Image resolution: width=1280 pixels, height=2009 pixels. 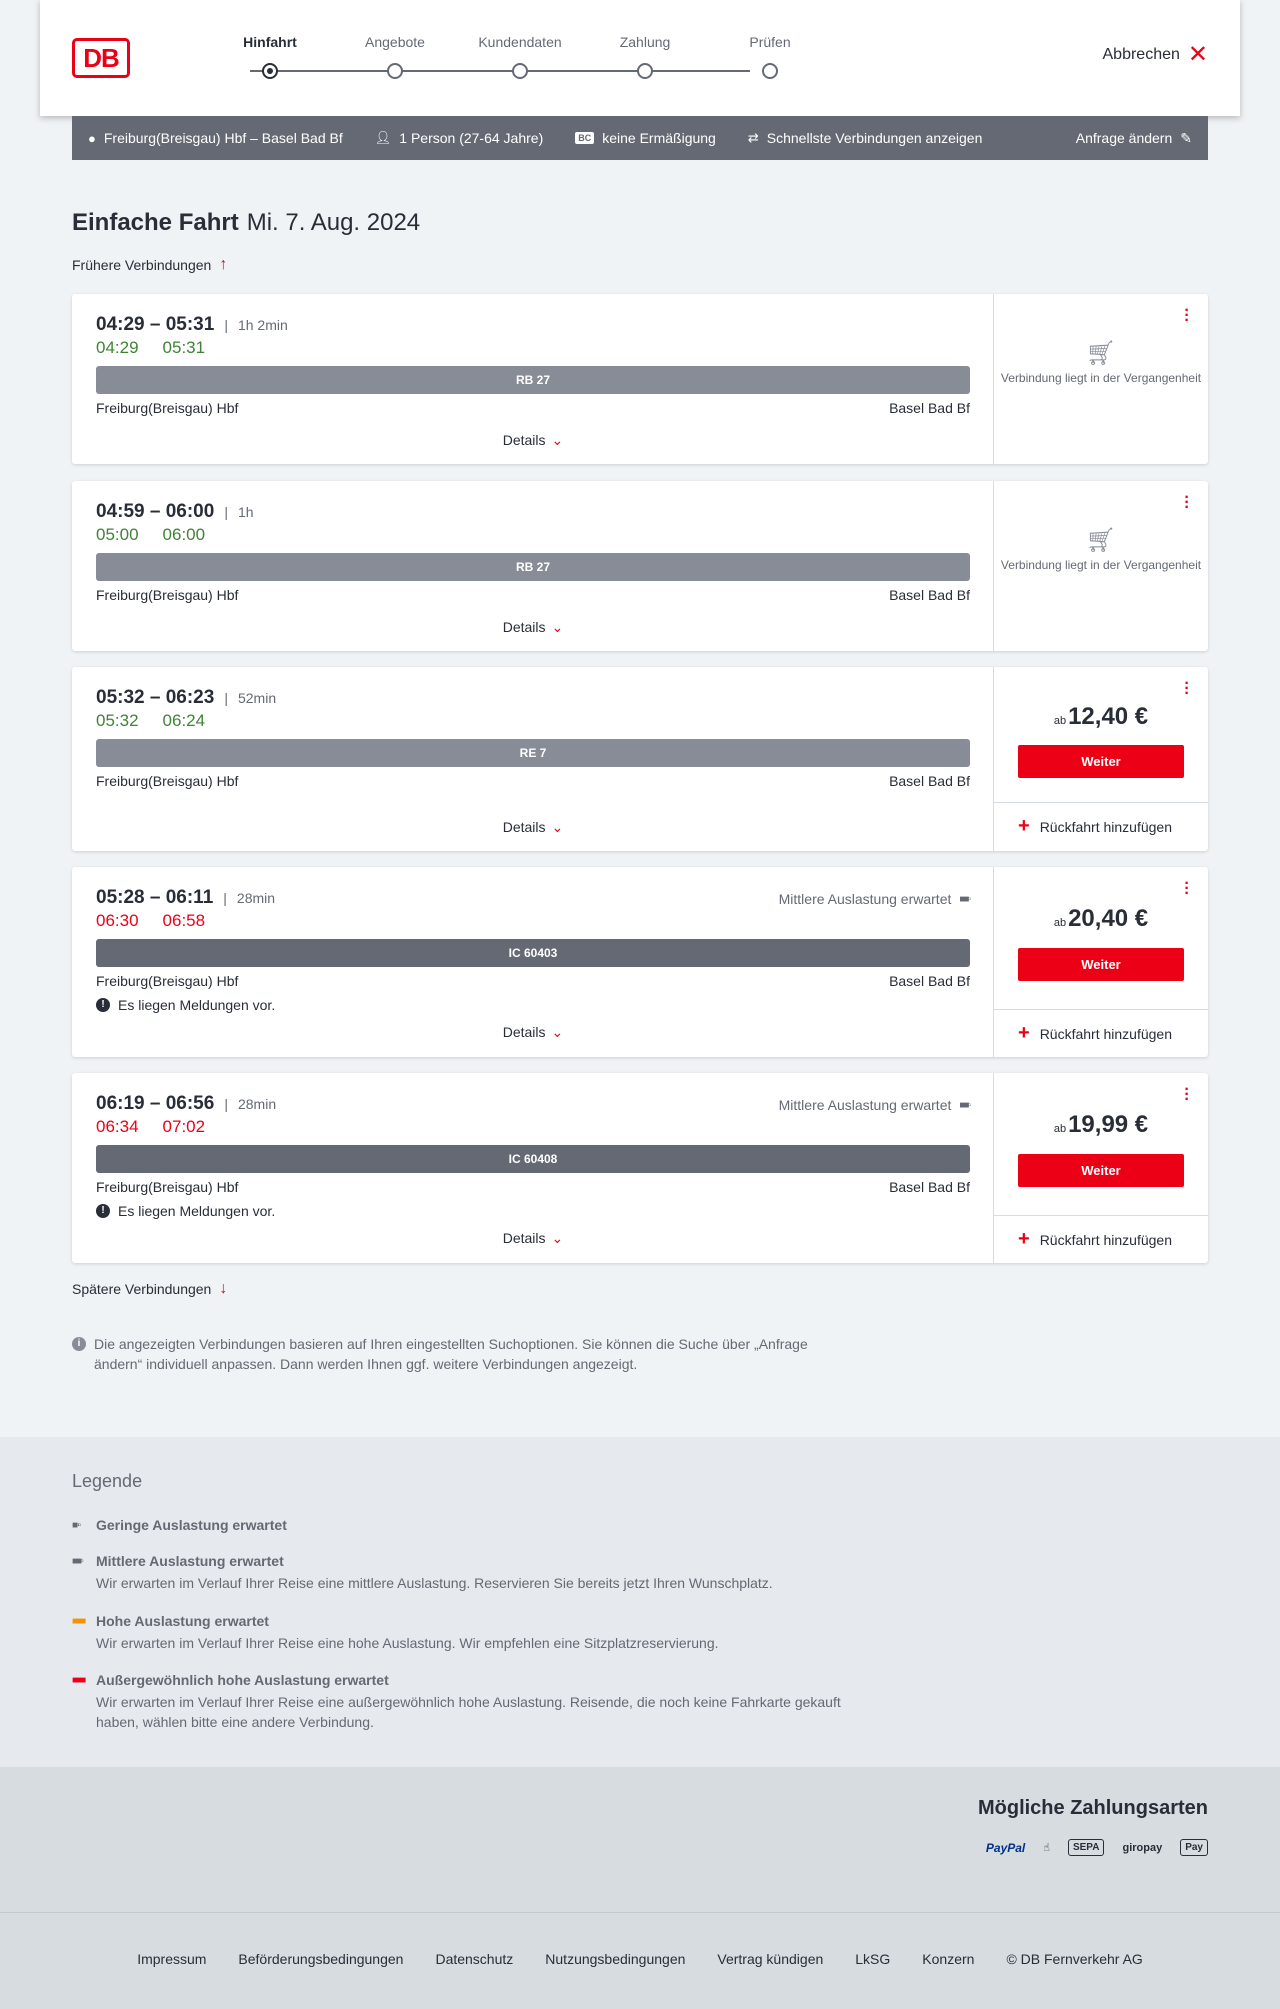 I want to click on passenger-summary: 👤︎ 1 Person (27-64 Jahre), so click(x=459, y=138).